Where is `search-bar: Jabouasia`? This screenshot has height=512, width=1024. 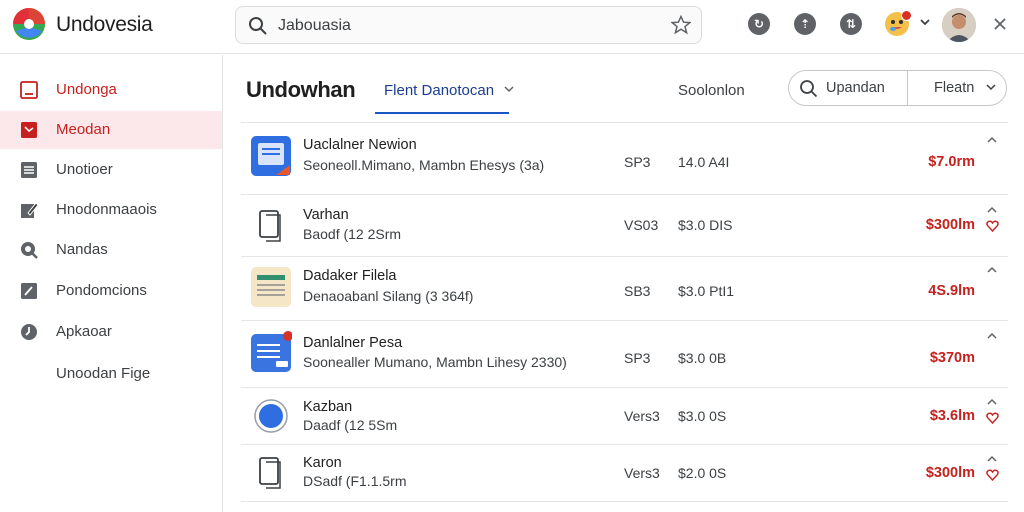
search-bar: Jabouasia is located at coordinates (468, 25).